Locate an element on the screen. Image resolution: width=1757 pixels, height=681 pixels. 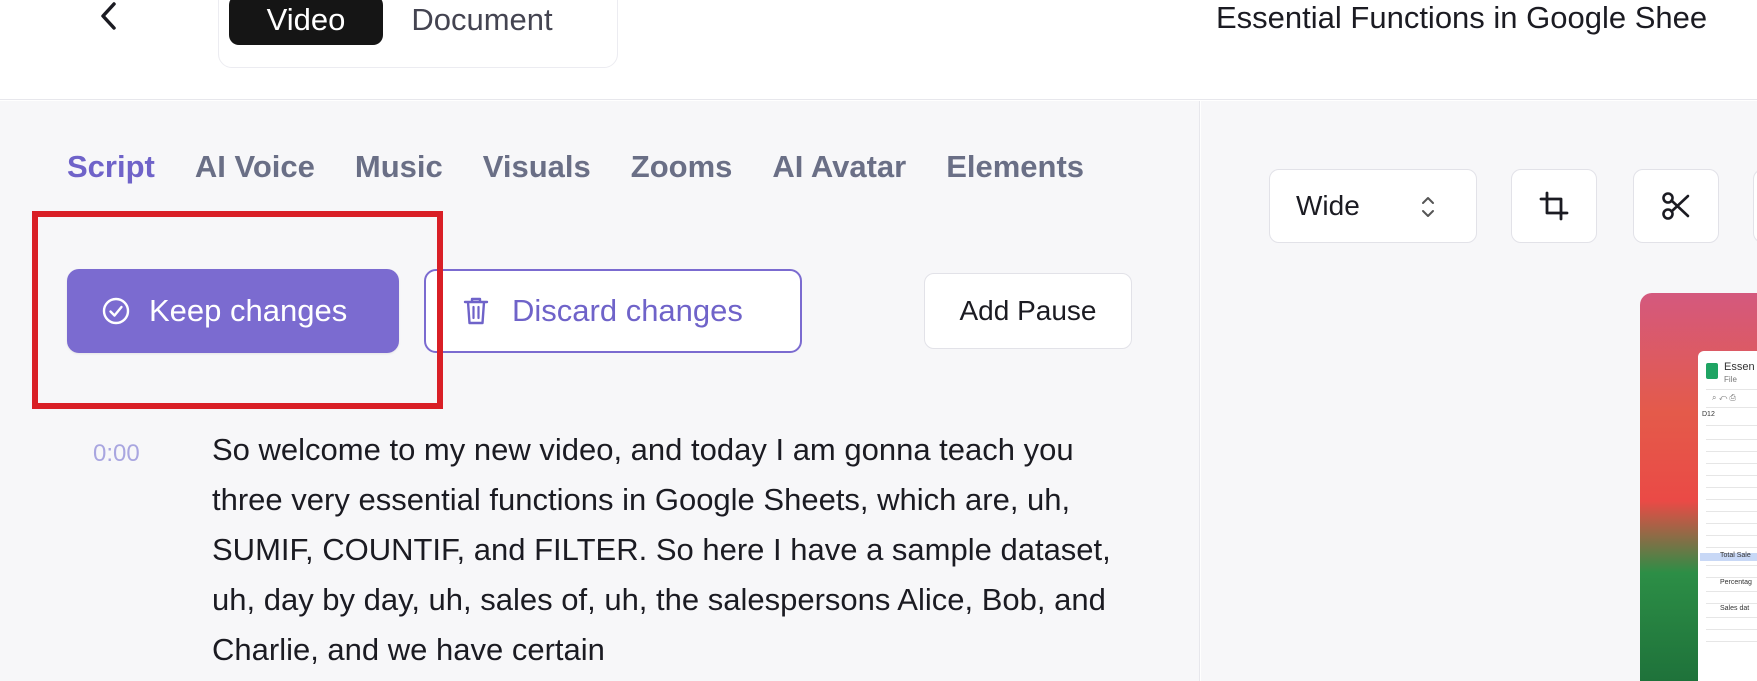
sheet-title-text: Essen is located at coordinates (1739, 367).